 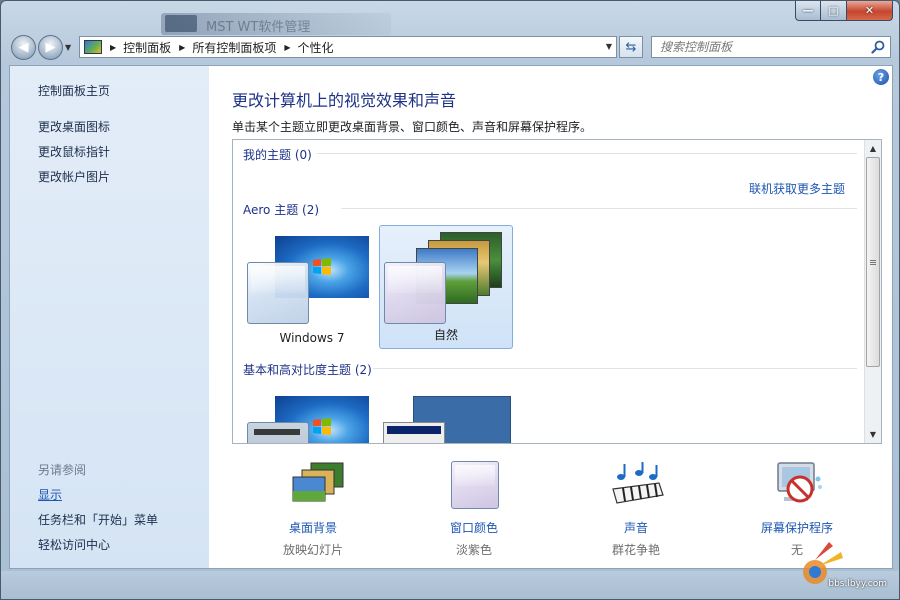 What do you see at coordinates (475, 485) in the screenshot?
I see `window-color-icon` at bounding box center [475, 485].